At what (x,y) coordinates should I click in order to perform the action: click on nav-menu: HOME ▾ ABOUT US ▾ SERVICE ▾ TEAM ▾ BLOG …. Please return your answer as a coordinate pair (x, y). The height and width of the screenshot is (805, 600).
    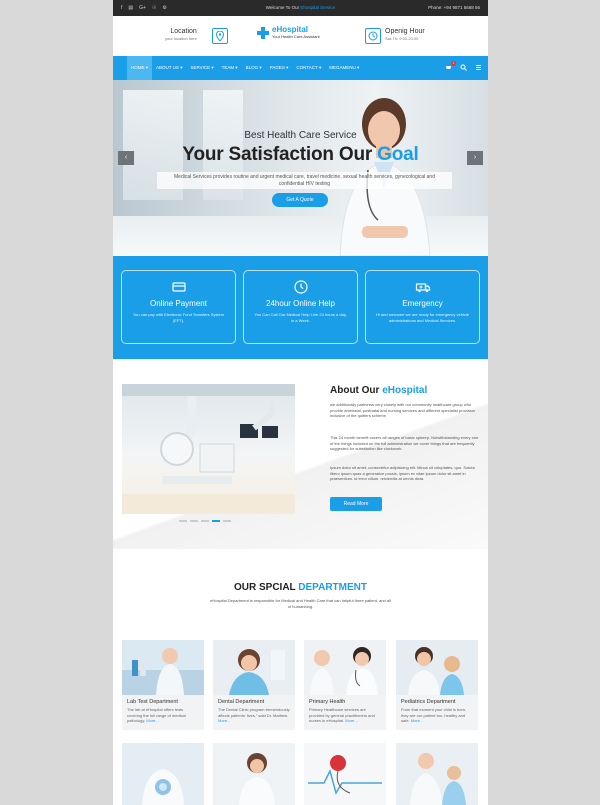
    Looking at the image, I should click on (245, 68).